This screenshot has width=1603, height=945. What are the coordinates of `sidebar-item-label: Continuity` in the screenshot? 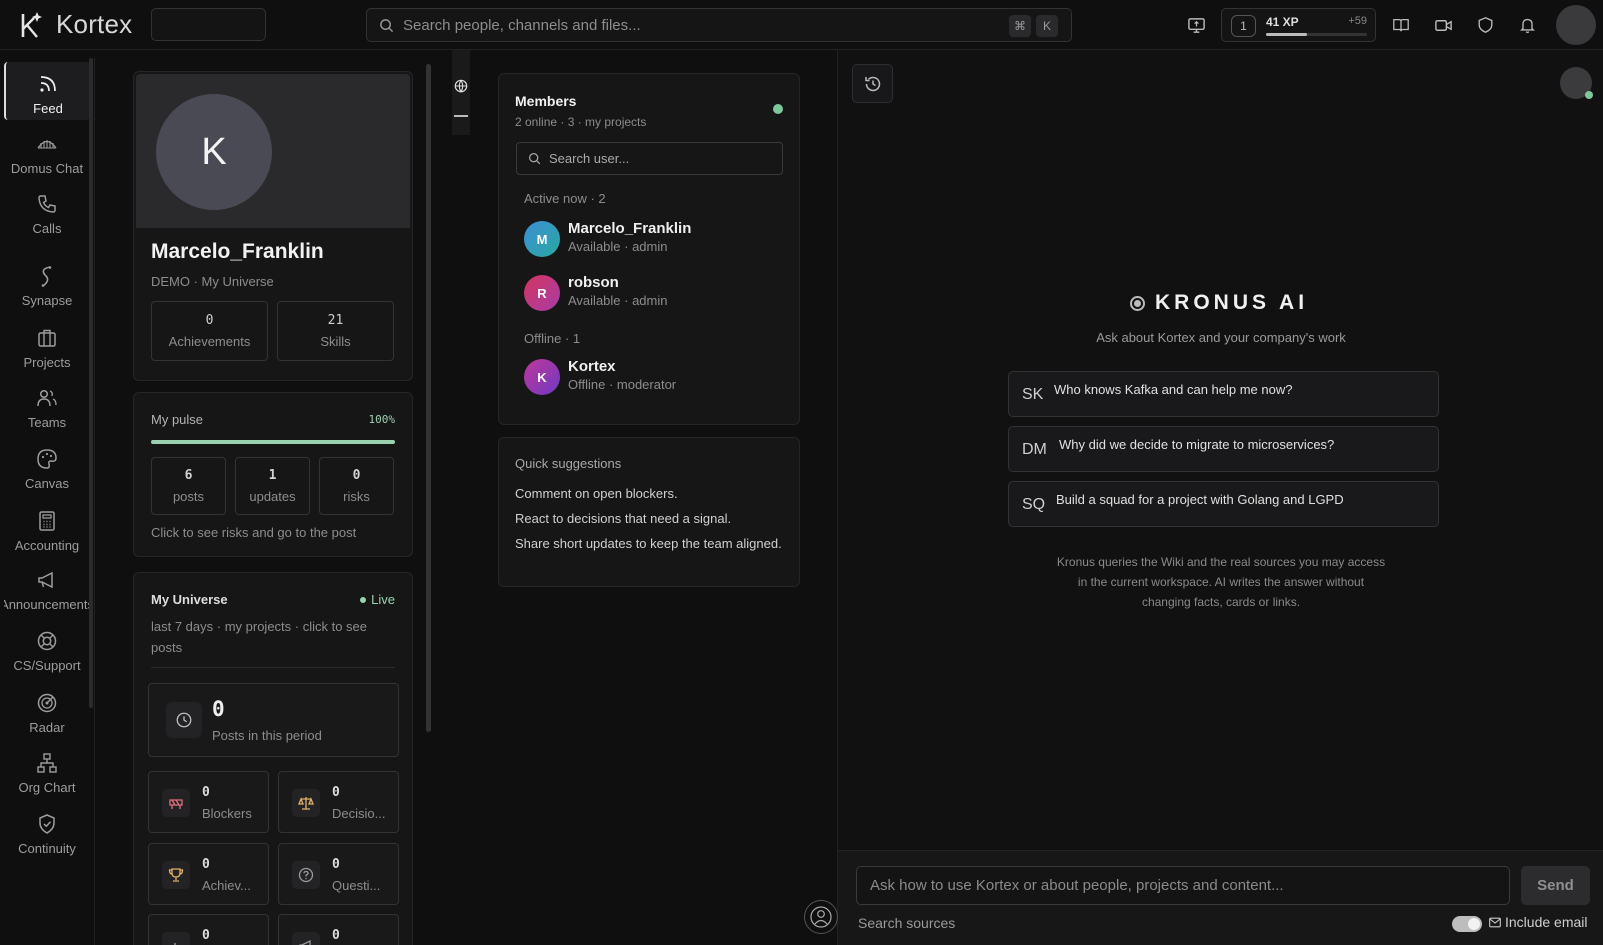 It's located at (47, 848).